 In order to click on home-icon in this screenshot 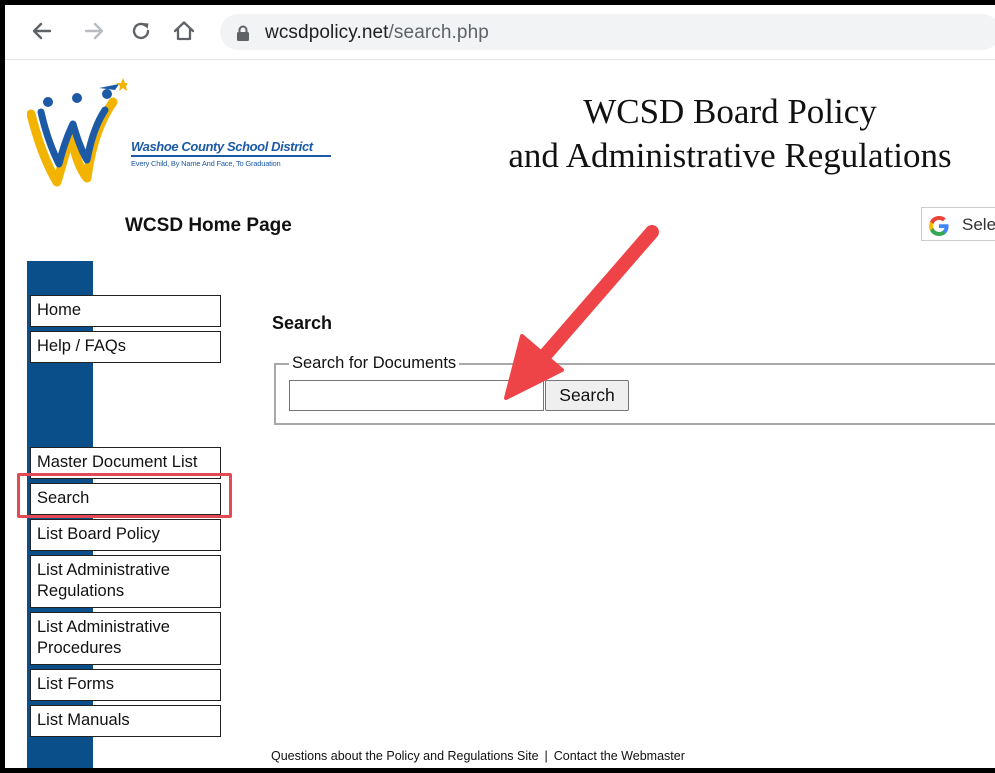, I will do `click(184, 31)`.